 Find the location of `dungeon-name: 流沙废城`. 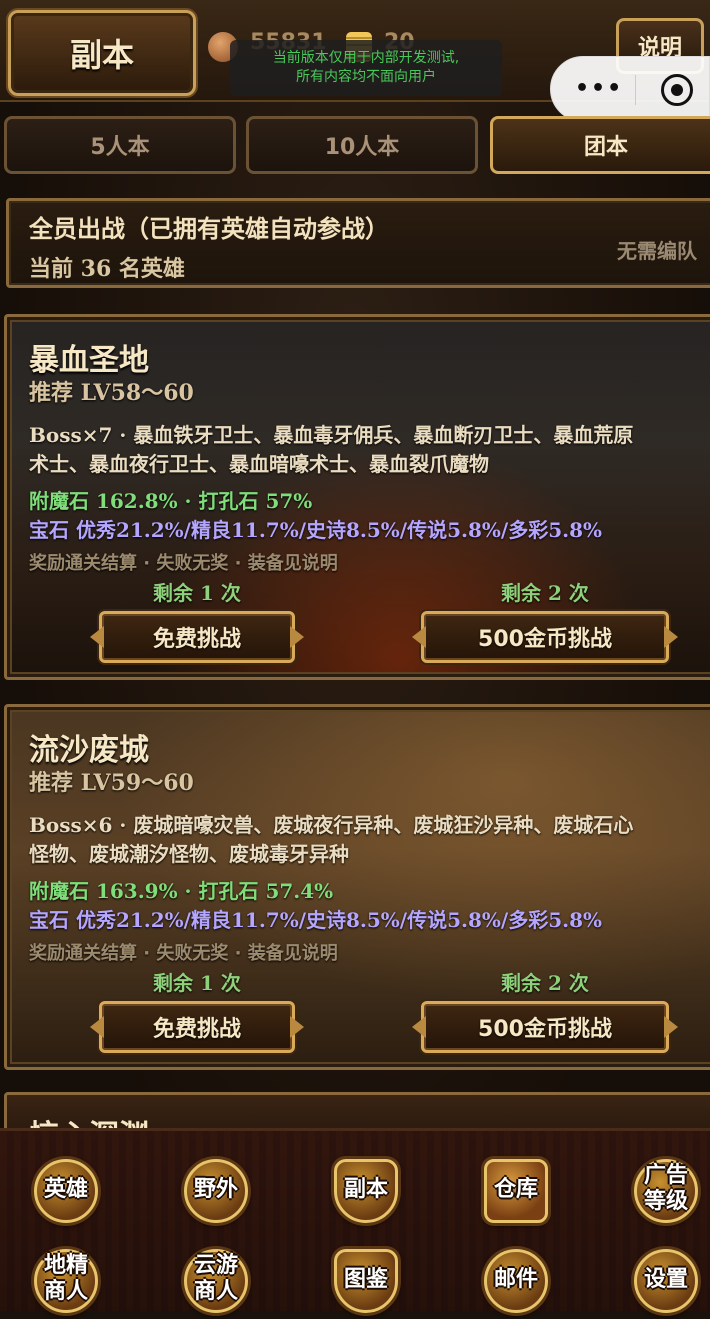

dungeon-name: 流沙废城 is located at coordinates (89, 750).